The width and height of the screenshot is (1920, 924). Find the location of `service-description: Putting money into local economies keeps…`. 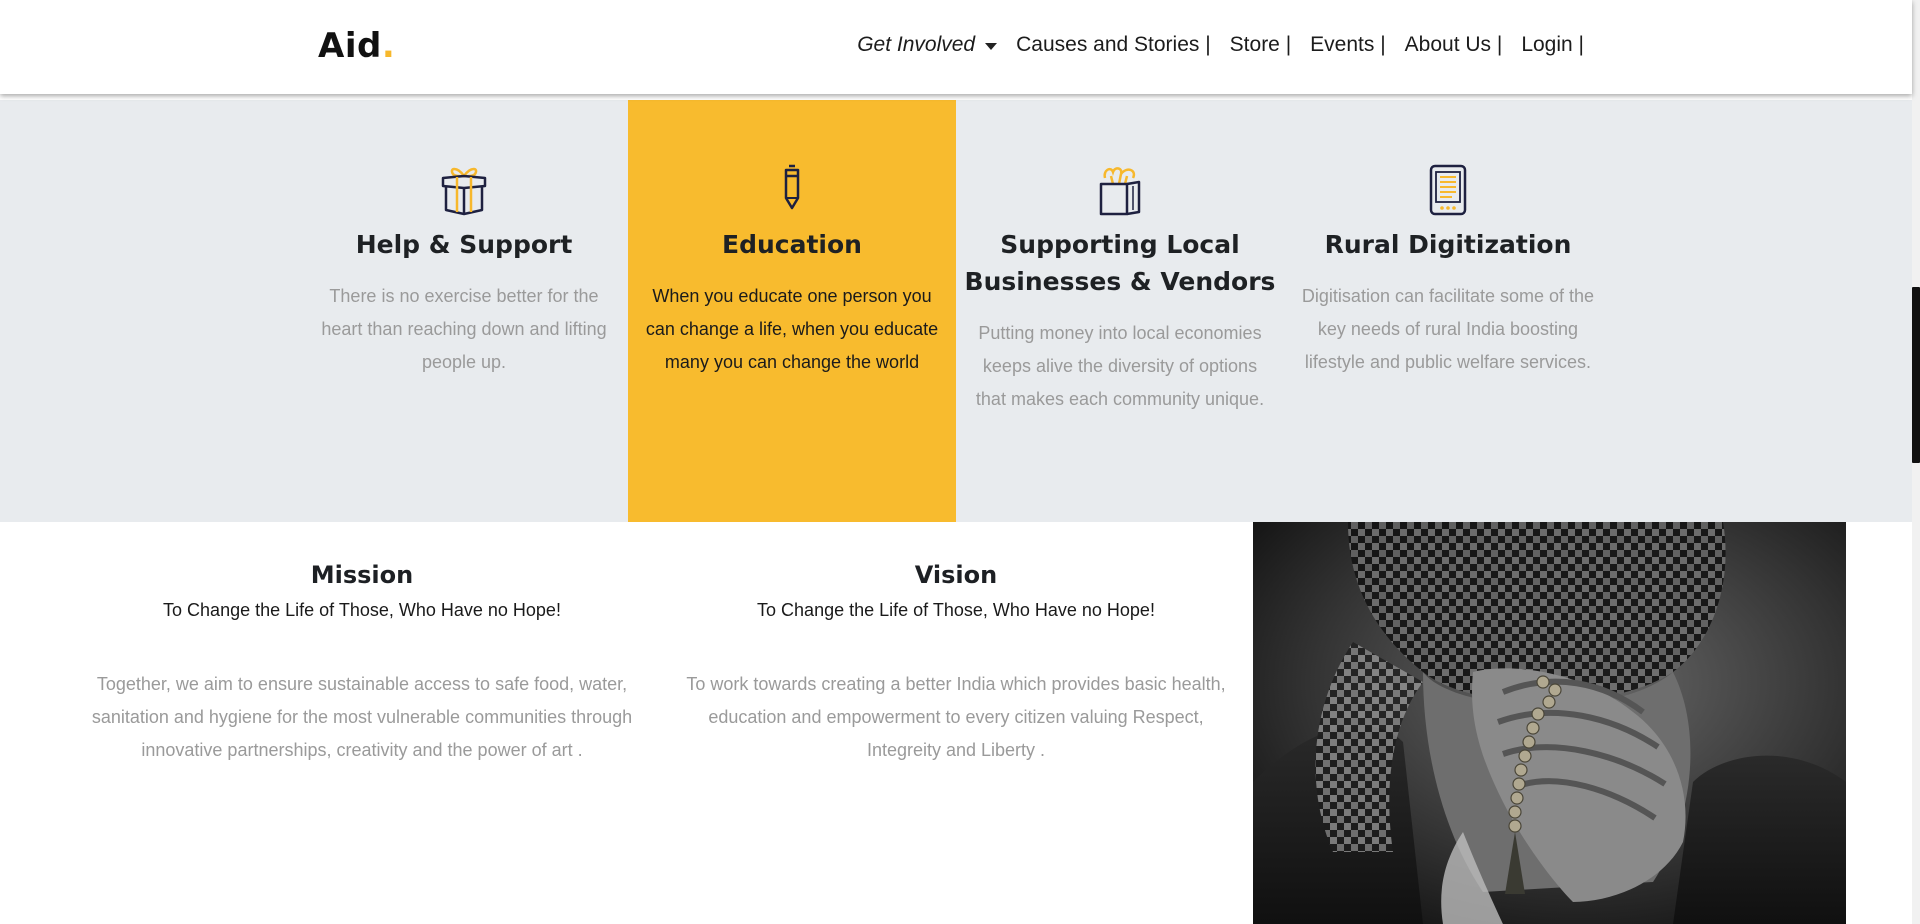

service-description: Putting money into local economies keeps… is located at coordinates (1120, 366).